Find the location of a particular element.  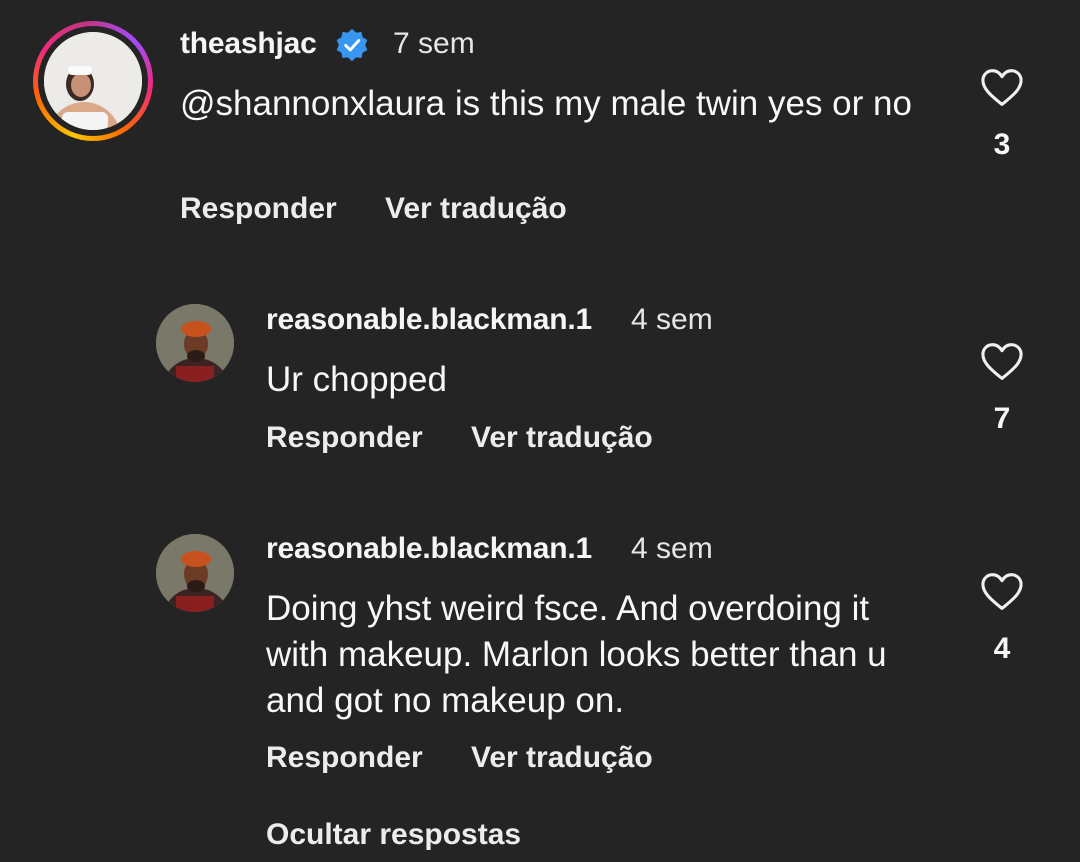

comment-timestamp: 7 sem is located at coordinates (434, 43).